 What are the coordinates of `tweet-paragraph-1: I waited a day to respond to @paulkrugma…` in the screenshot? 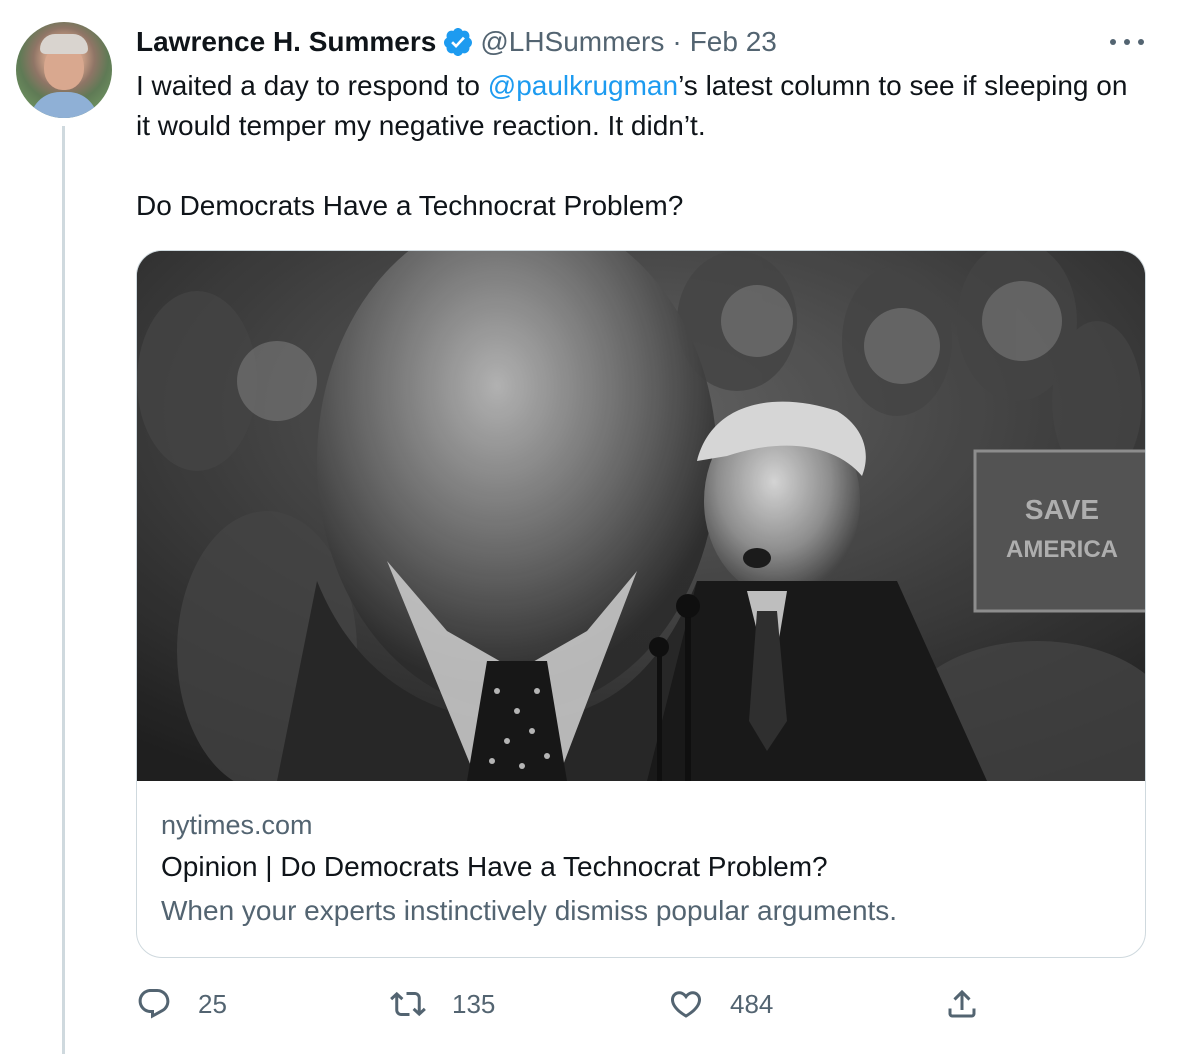 It's located at (636, 106).